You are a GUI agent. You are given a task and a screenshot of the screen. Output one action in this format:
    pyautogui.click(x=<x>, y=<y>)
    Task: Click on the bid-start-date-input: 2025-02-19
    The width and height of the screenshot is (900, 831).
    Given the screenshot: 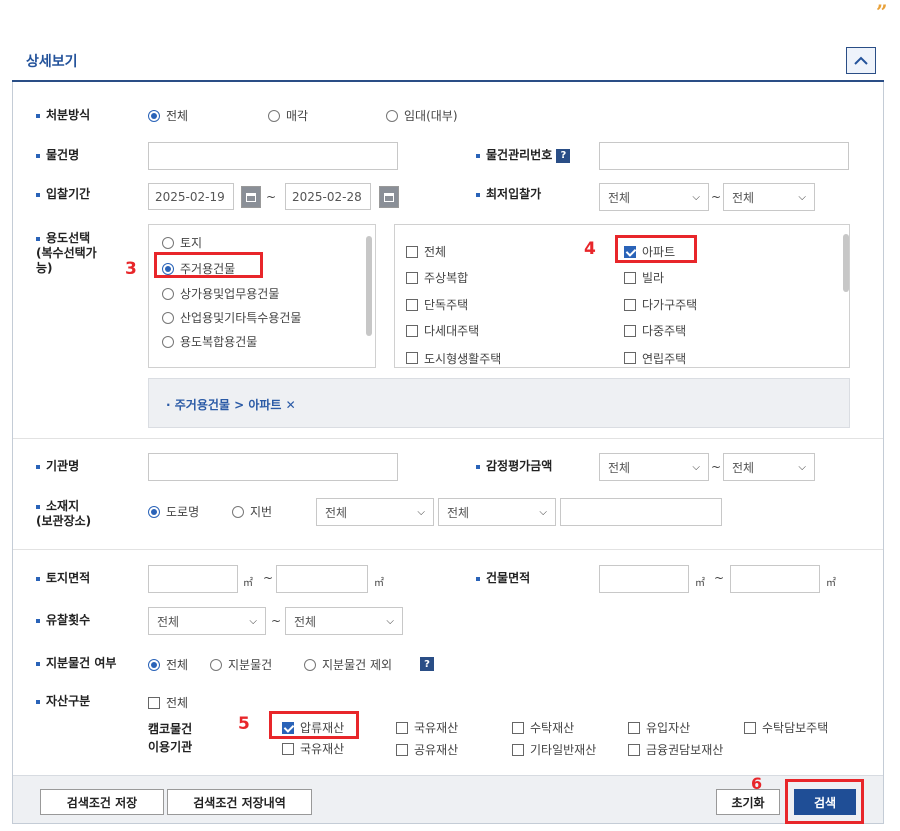 What is the action you would take?
    pyautogui.click(x=191, y=196)
    